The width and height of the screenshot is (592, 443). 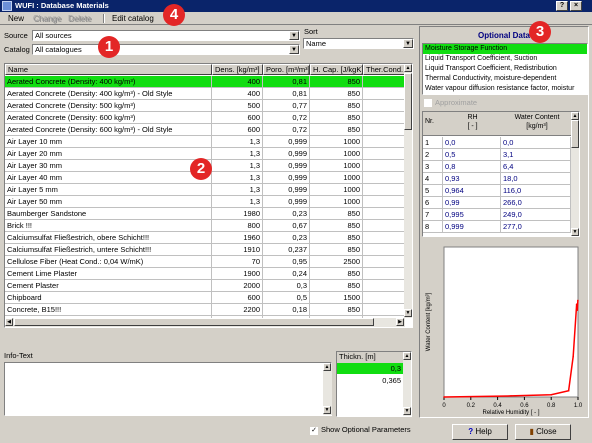 What do you see at coordinates (168, 389) in the screenshot?
I see `info-textarea: ▲ ▼` at bounding box center [168, 389].